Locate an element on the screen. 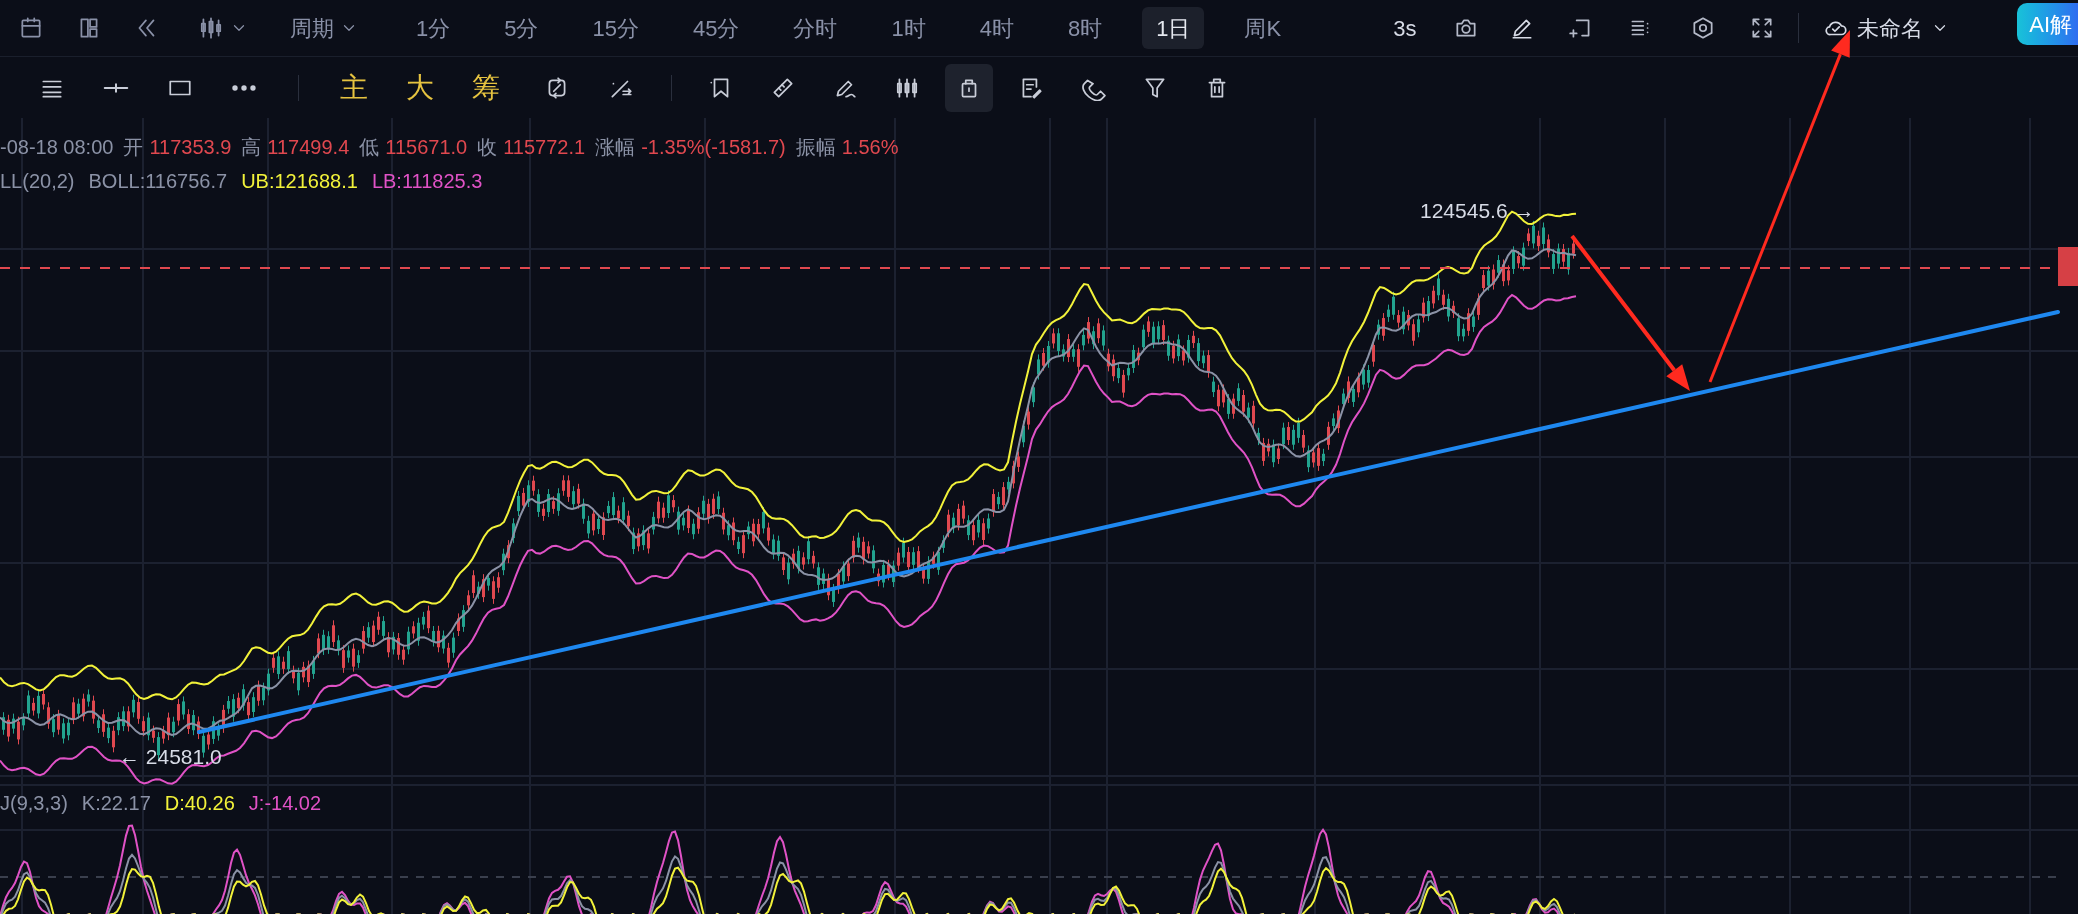  legend-value: BOLL:116756.7 is located at coordinates (158, 181).